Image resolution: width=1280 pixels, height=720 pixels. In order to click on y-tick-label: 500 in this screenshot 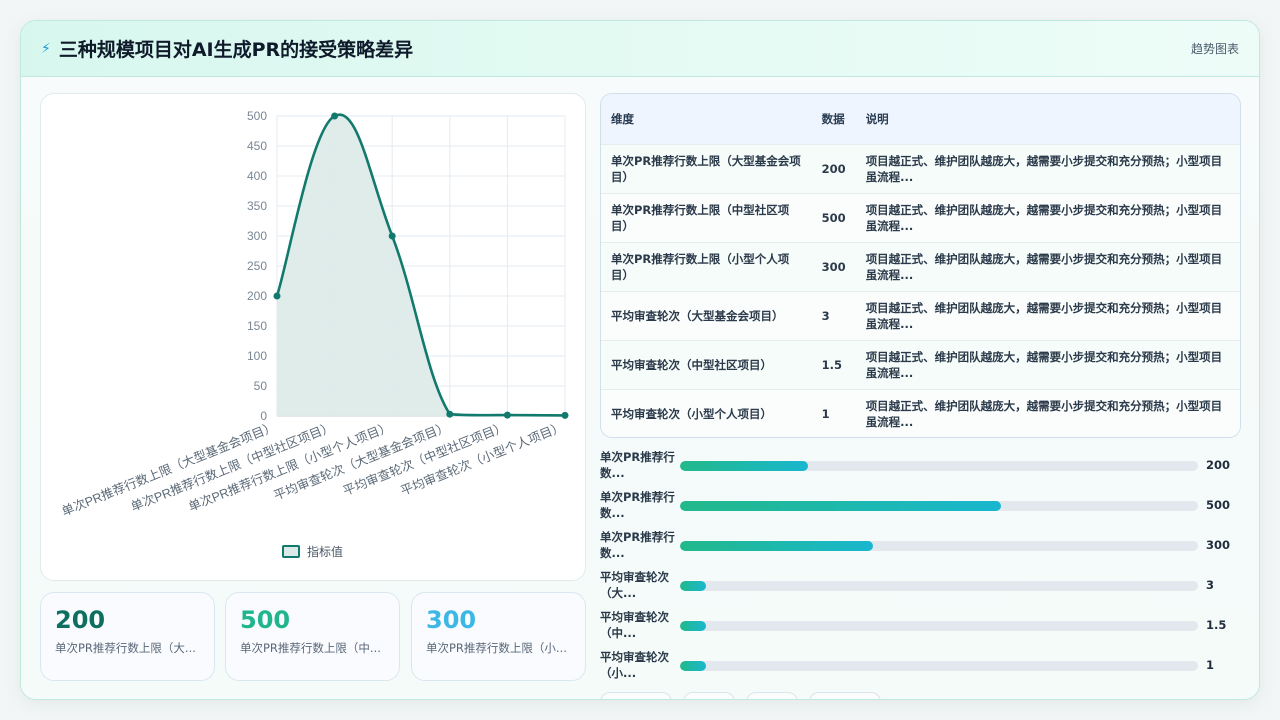, I will do `click(257, 116)`.